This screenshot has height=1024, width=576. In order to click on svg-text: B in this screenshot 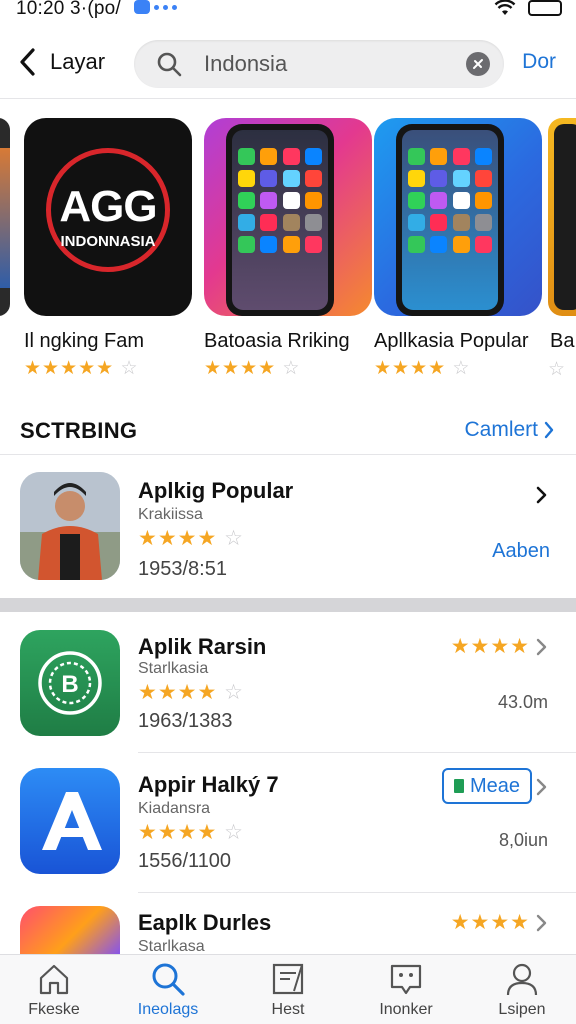, I will do `click(69, 684)`.